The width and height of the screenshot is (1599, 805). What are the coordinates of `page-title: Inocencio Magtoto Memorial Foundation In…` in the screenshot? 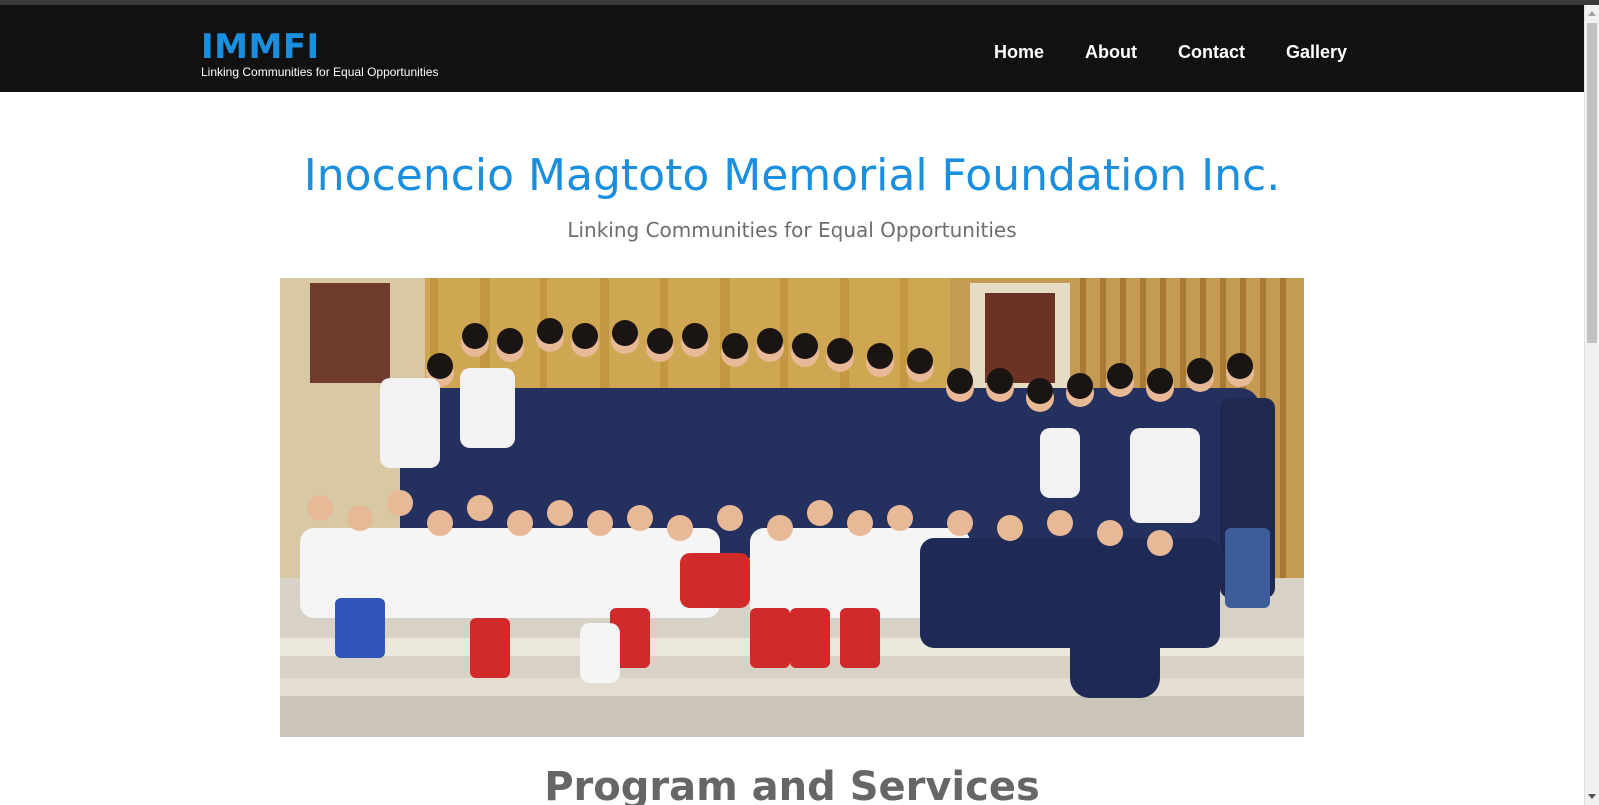 It's located at (792, 175).